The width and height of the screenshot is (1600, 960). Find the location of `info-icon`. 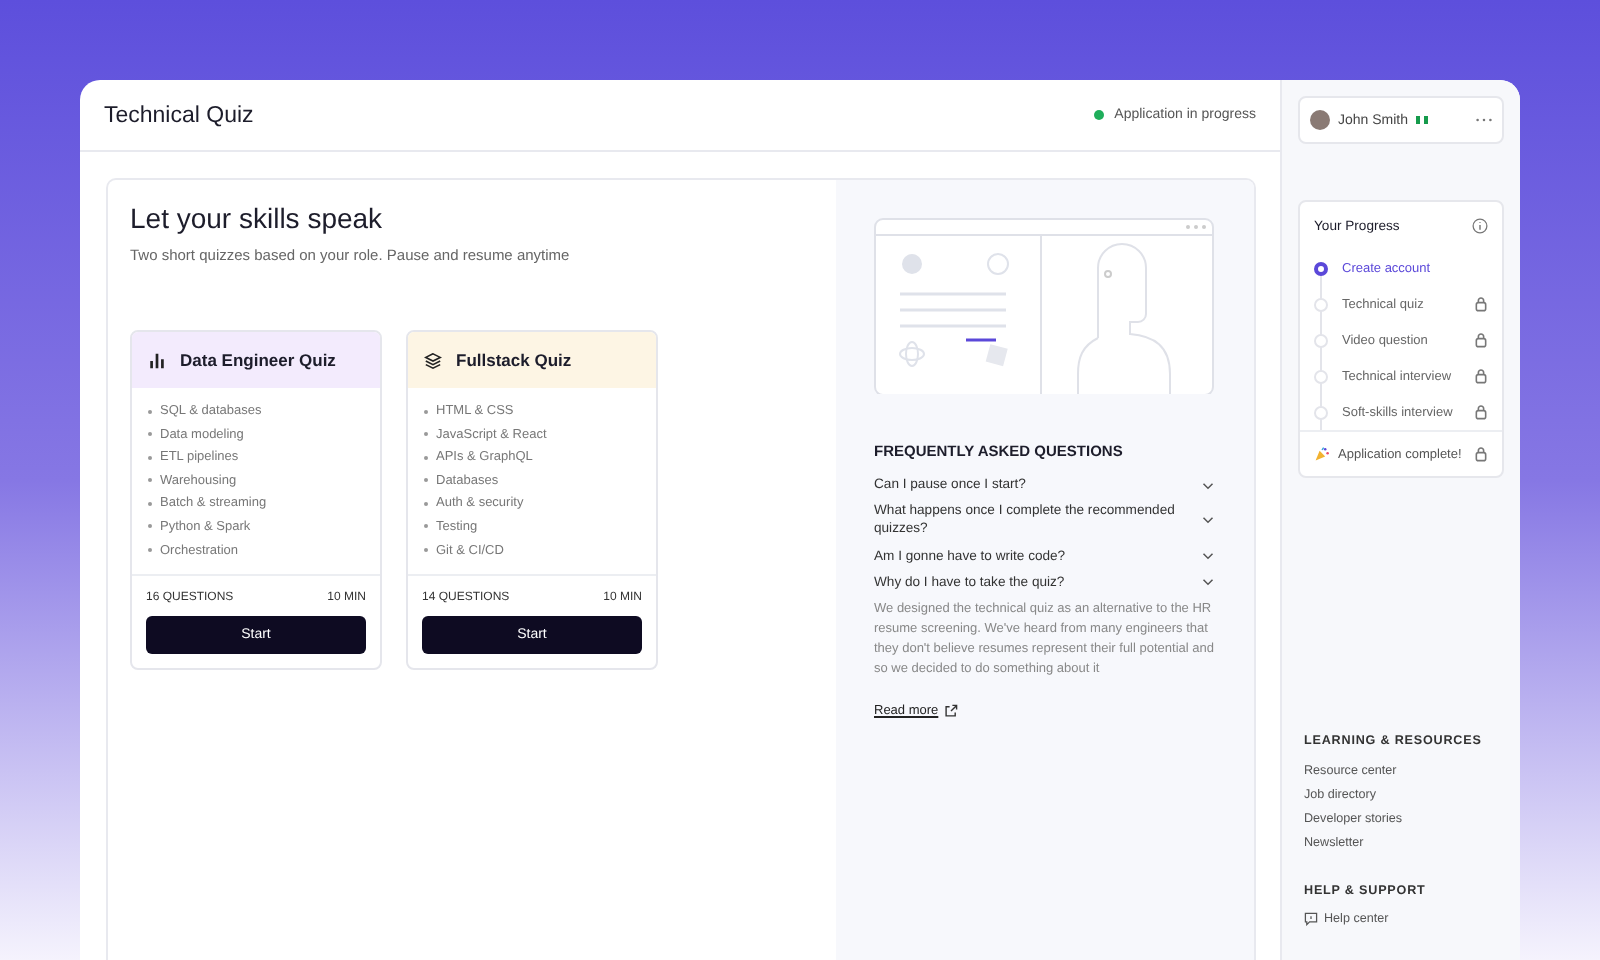

info-icon is located at coordinates (1480, 226).